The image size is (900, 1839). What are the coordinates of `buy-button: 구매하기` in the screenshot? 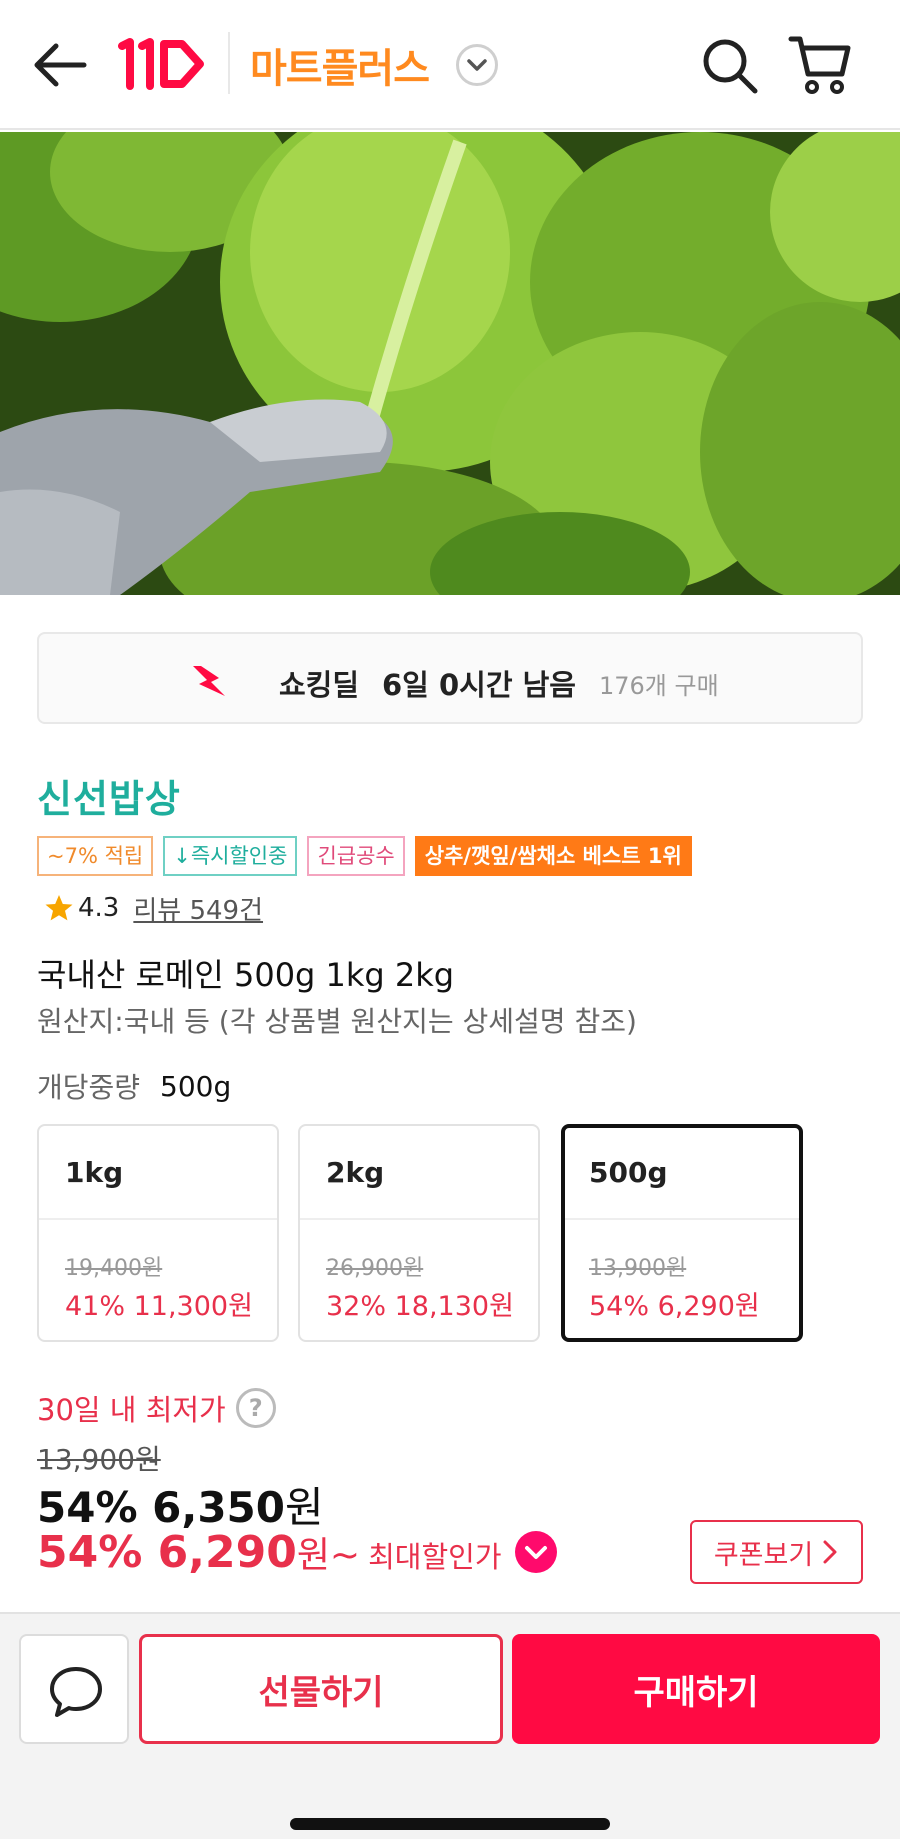 It's located at (696, 1689).